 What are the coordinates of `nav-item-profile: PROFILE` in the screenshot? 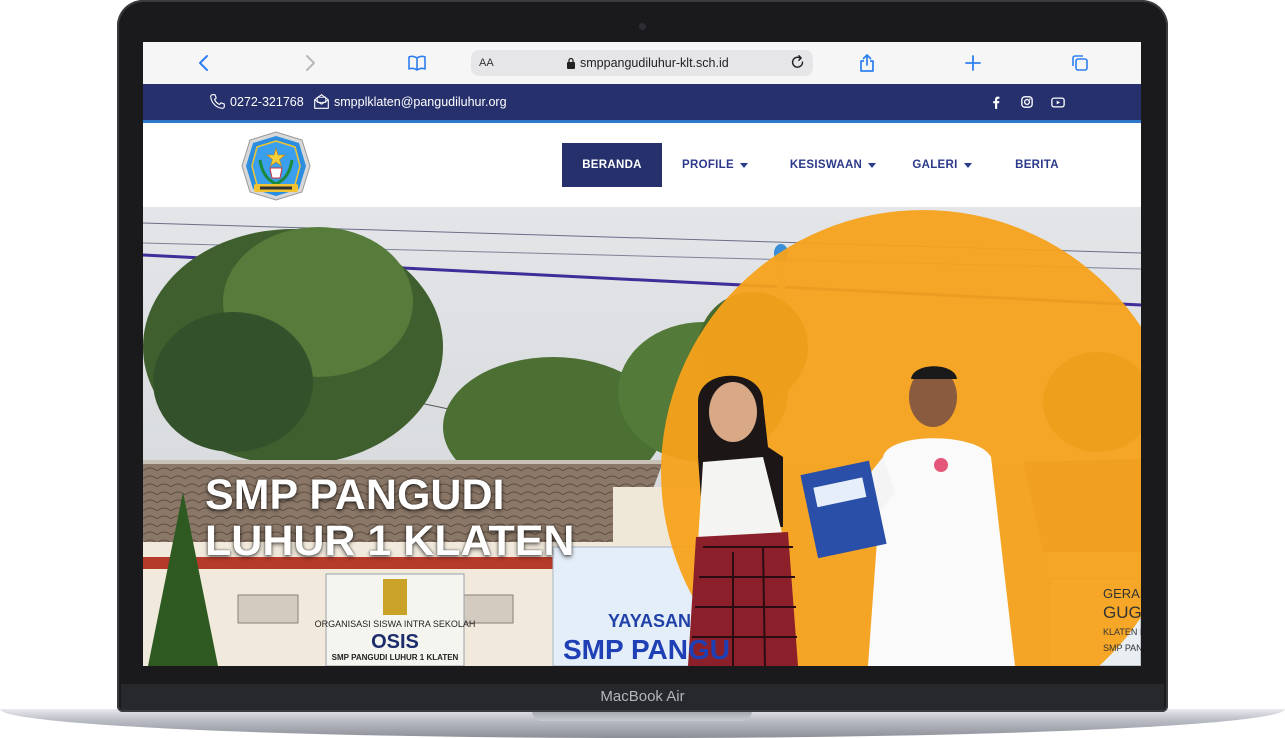 It's located at (715, 165).